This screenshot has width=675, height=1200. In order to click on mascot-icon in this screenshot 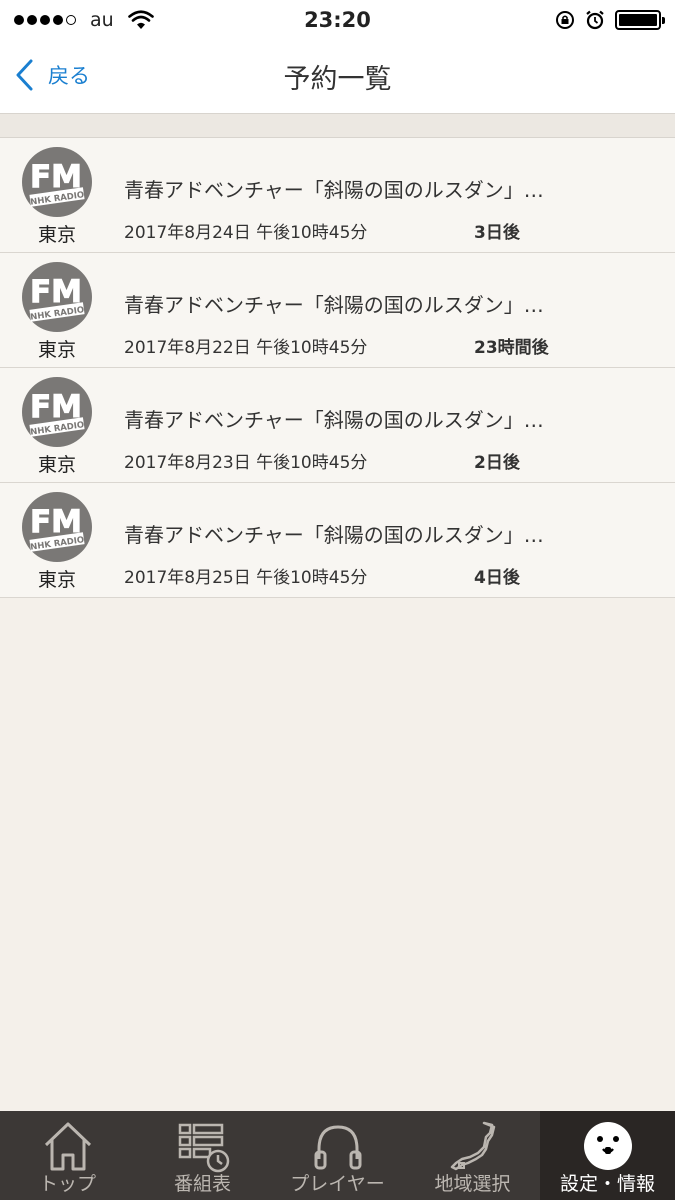, I will do `click(607, 1146)`.